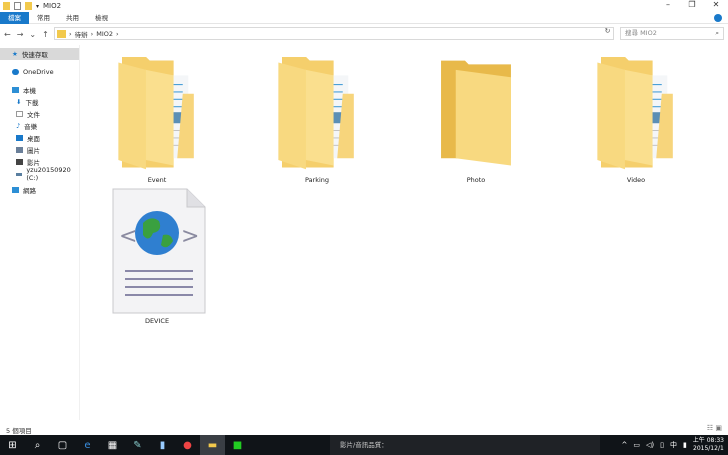  I want to click on search-placeholder: 搜尋 MIO2, so click(641, 33).